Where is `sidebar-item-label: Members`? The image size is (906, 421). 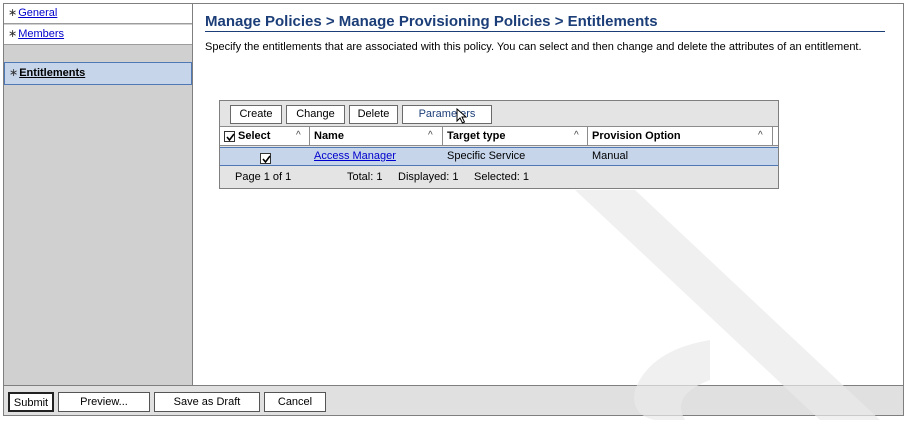 sidebar-item-label: Members is located at coordinates (41, 34).